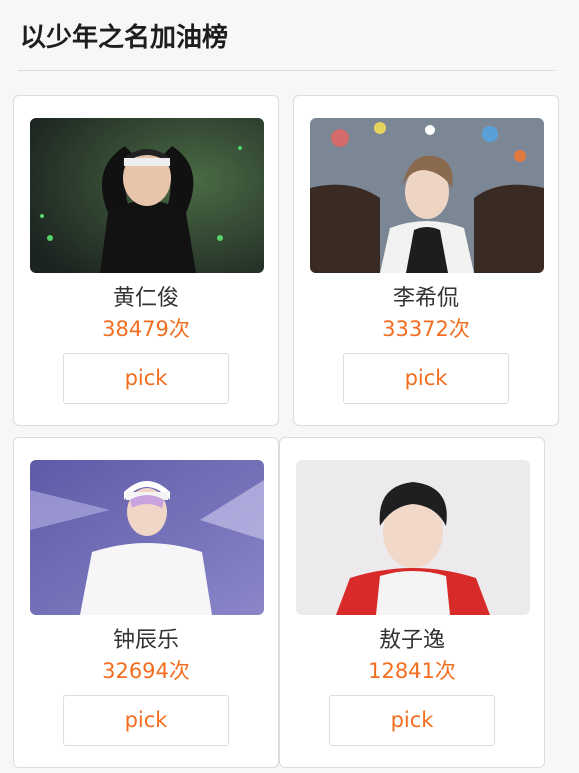  What do you see at coordinates (412, 671) in the screenshot?
I see `vote-count: 12841次` at bounding box center [412, 671].